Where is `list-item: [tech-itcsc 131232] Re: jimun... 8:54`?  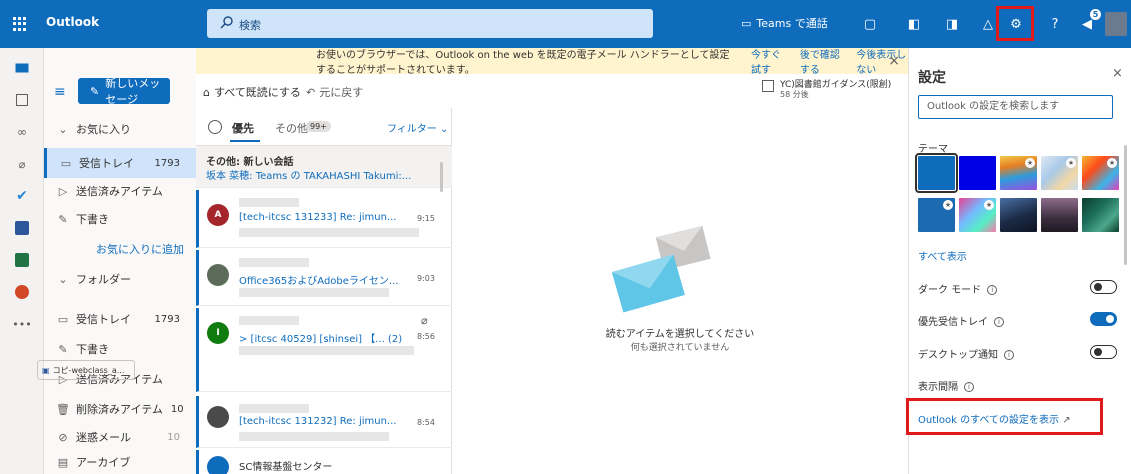
list-item: [tech-itcsc 131232] Re: jimun... 8:54 is located at coordinates (324, 422).